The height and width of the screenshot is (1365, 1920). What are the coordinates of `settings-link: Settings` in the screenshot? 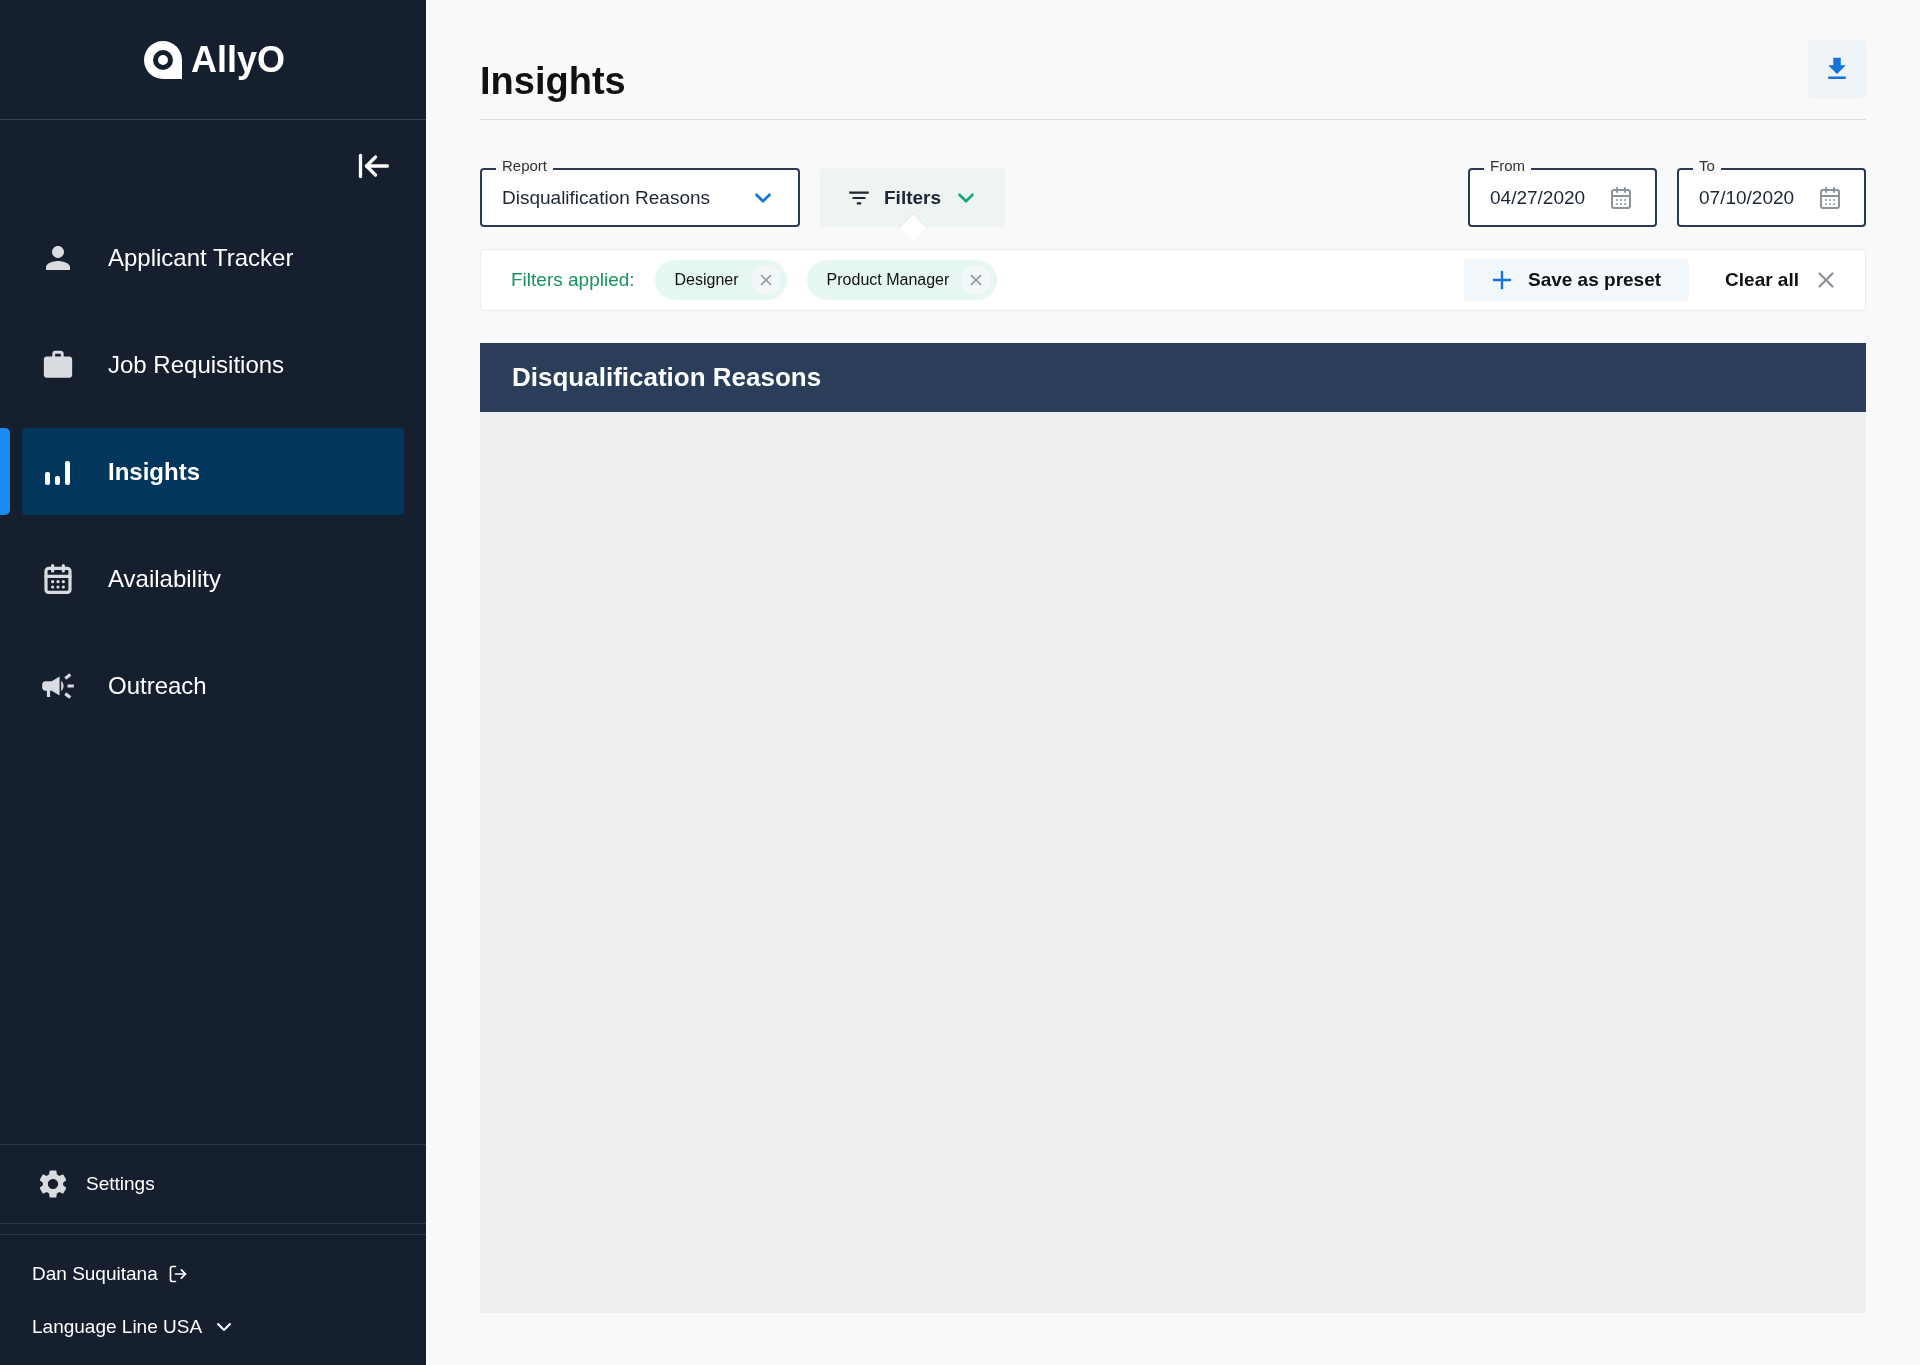 It's located at (213, 1184).